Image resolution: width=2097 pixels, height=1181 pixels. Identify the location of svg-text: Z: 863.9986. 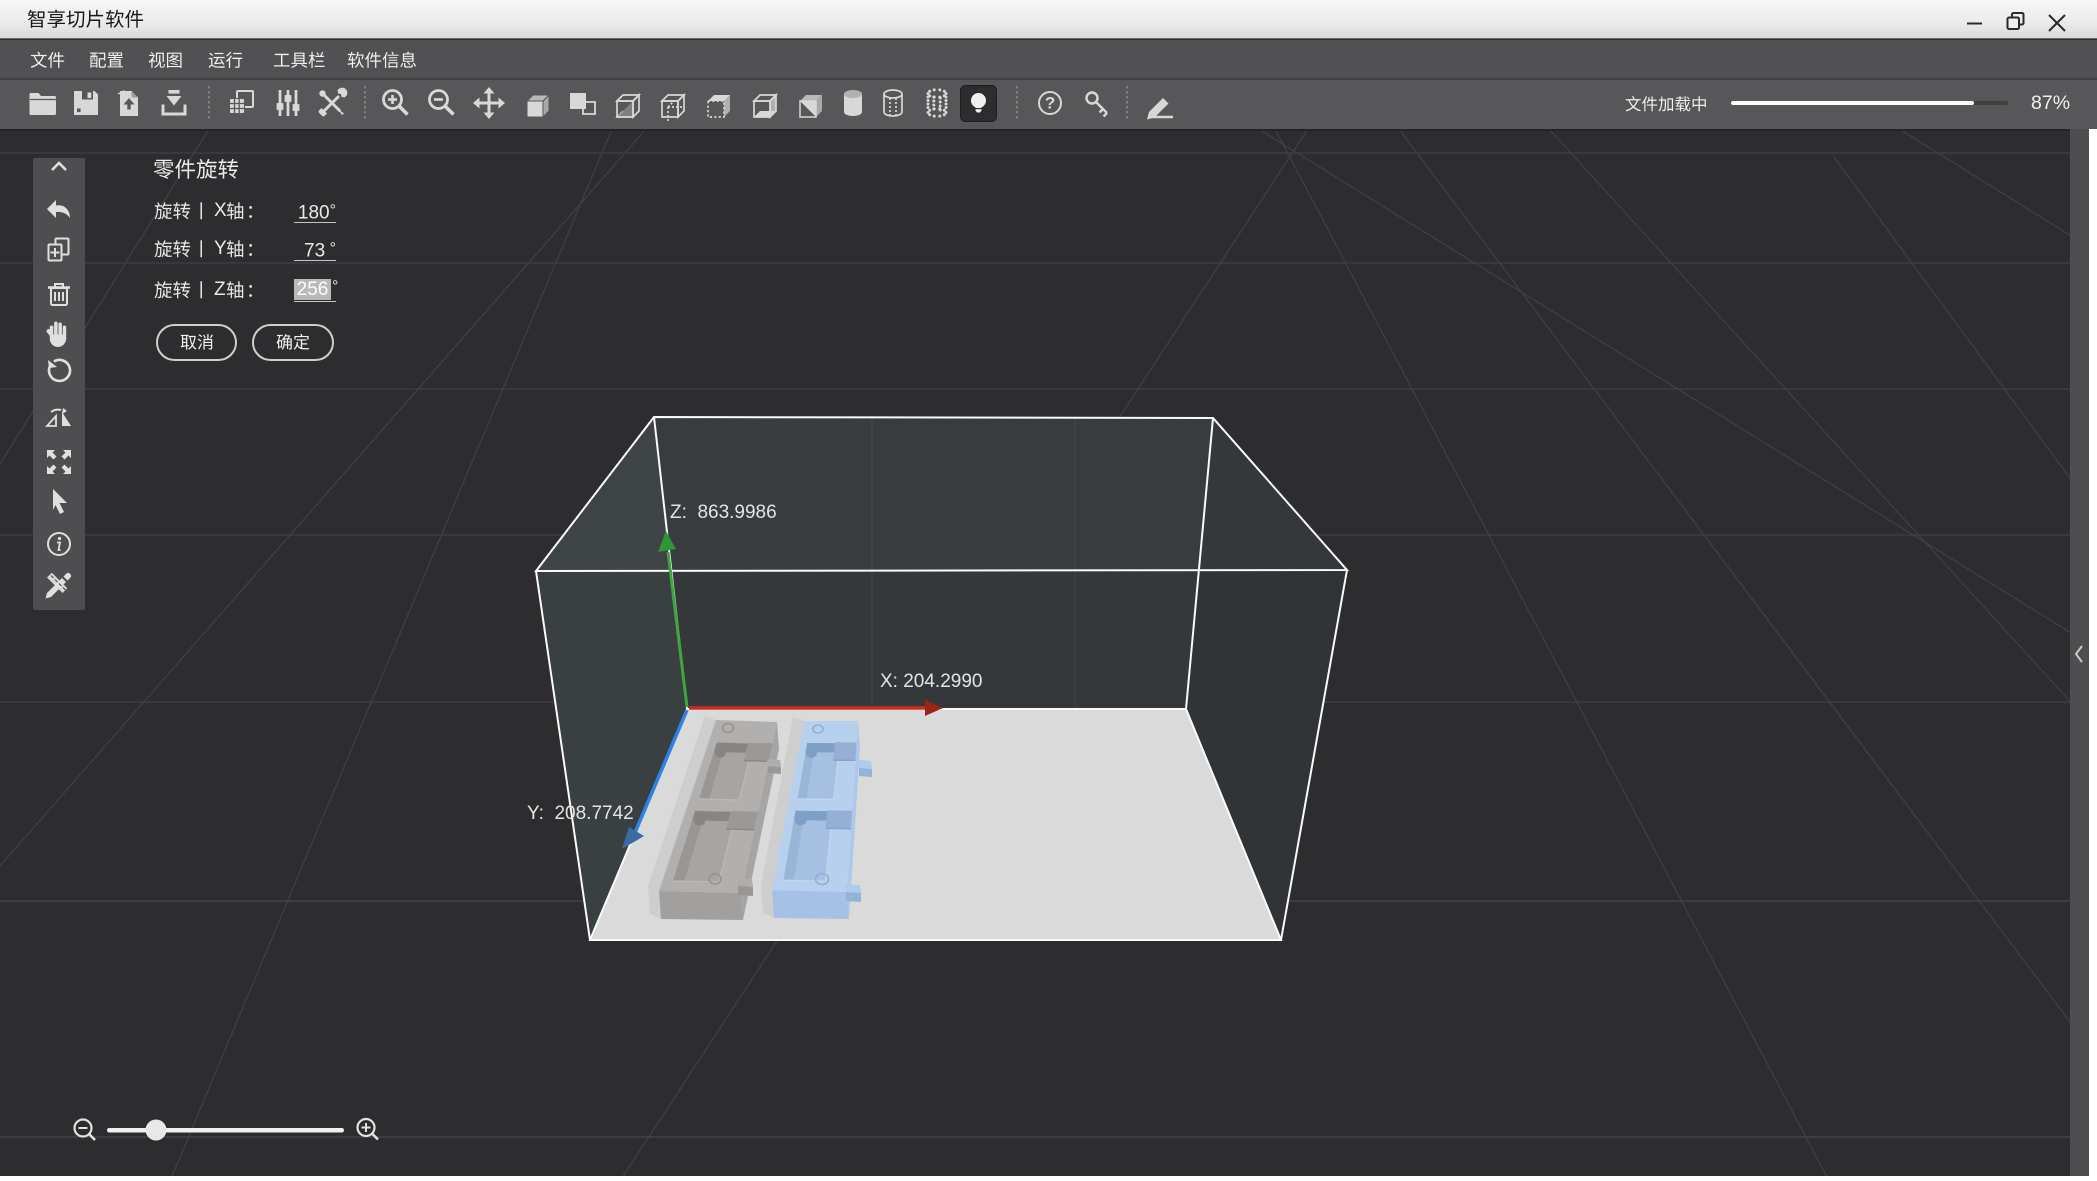
(723, 512).